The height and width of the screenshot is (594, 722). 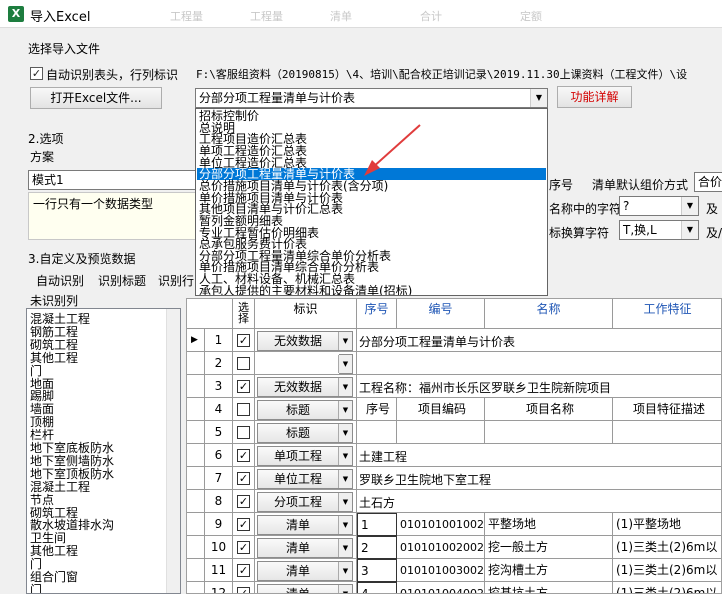 What do you see at coordinates (659, 230) in the screenshot?
I see `convert-chars-select: T,换,L ▼` at bounding box center [659, 230].